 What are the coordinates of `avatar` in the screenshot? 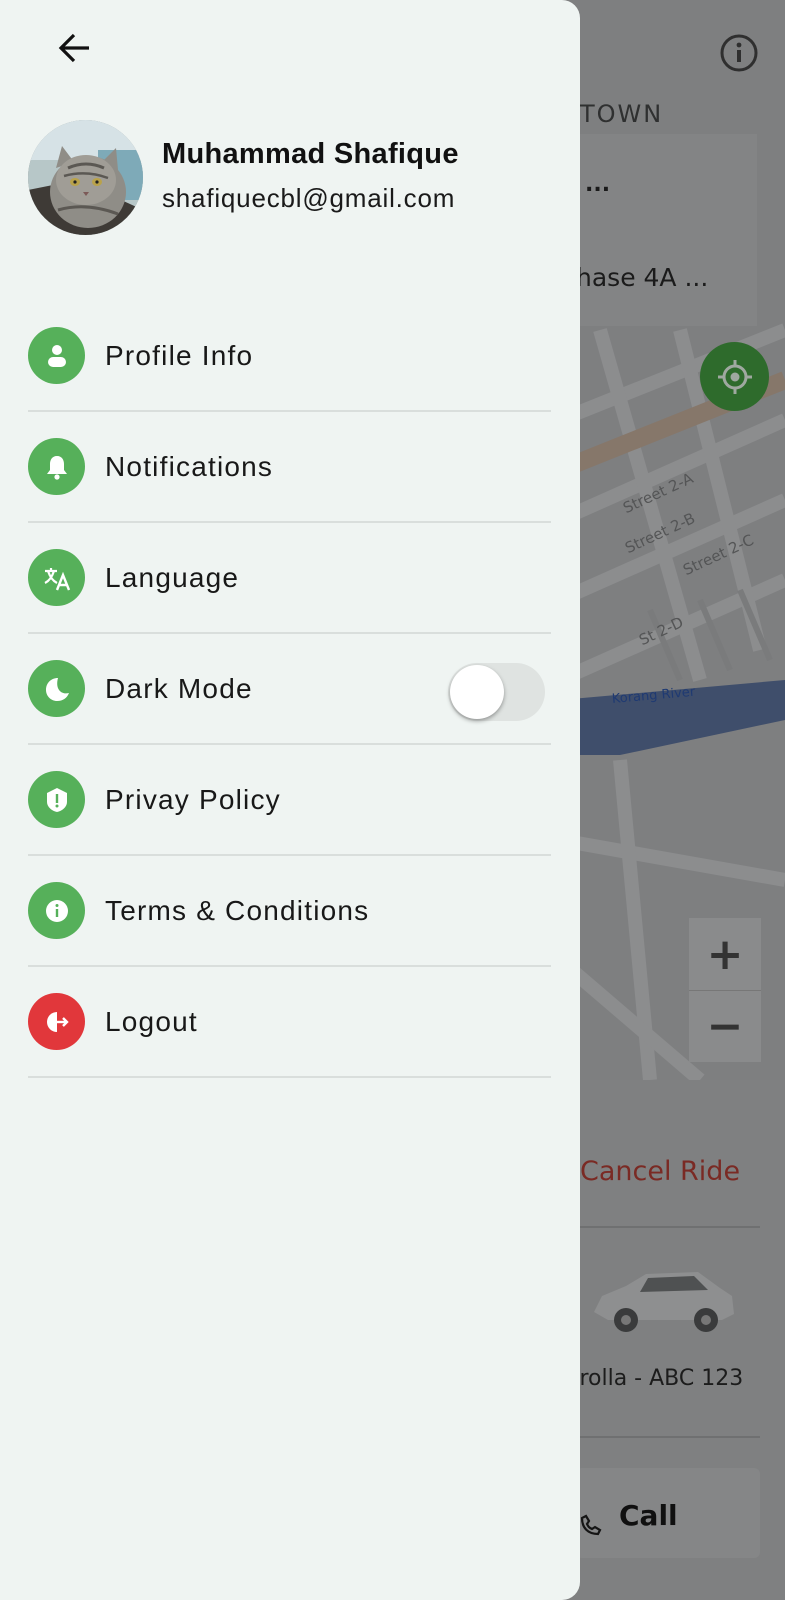 It's located at (85, 177).